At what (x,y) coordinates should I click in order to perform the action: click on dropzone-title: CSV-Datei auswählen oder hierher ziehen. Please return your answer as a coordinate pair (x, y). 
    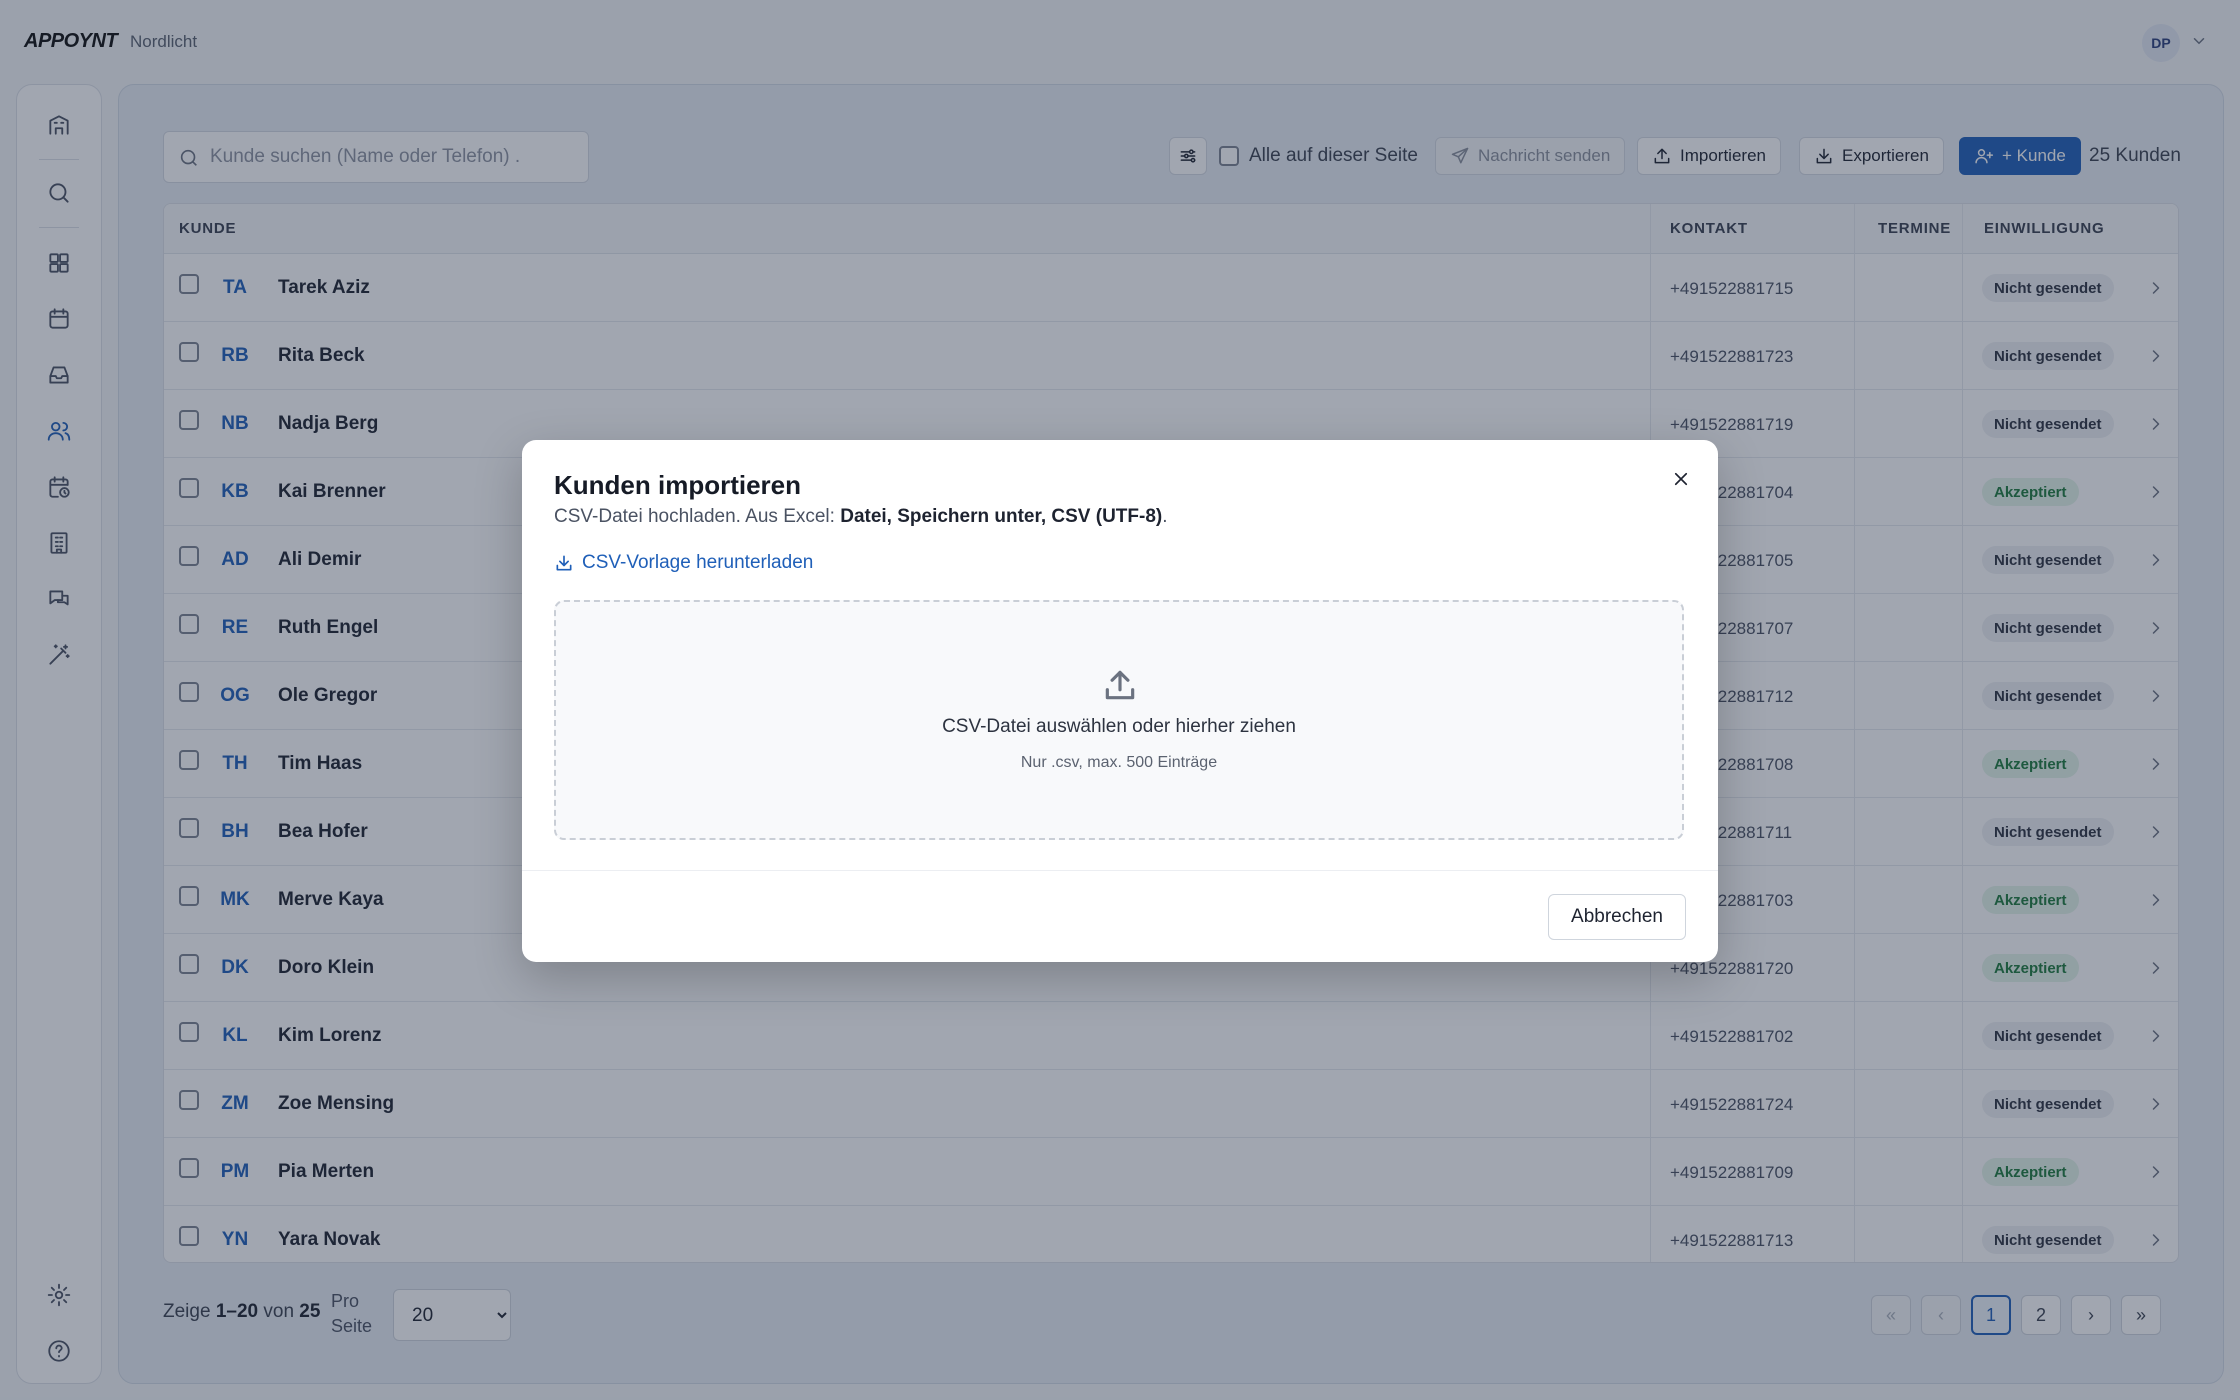
    Looking at the image, I should click on (1119, 726).